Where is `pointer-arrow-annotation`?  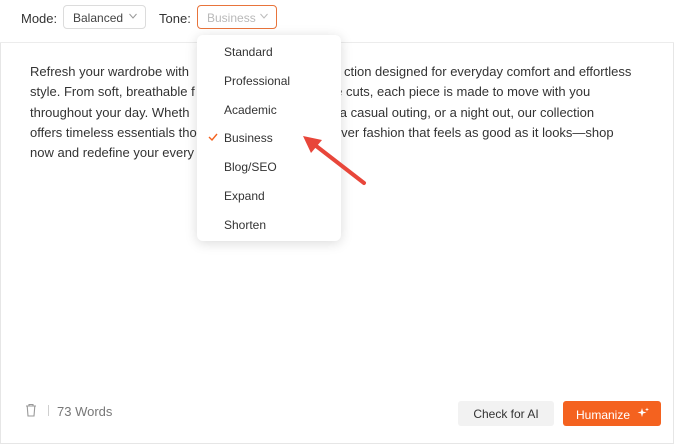 pointer-arrow-annotation is located at coordinates (334, 160).